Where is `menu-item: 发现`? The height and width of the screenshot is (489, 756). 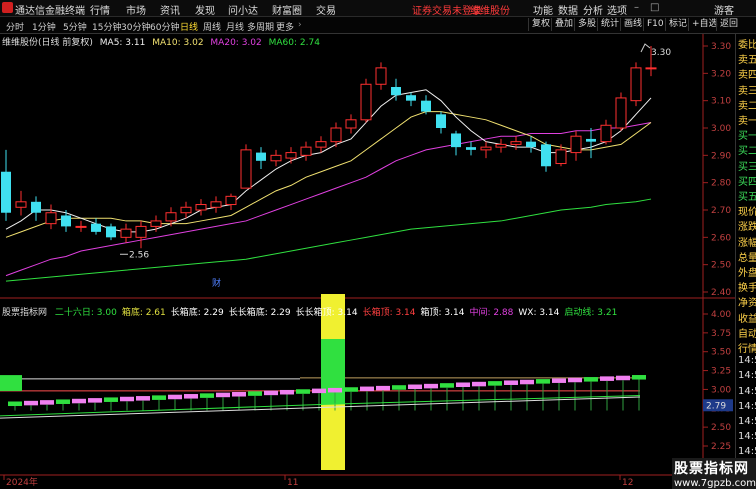 menu-item: 发现 is located at coordinates (205, 9).